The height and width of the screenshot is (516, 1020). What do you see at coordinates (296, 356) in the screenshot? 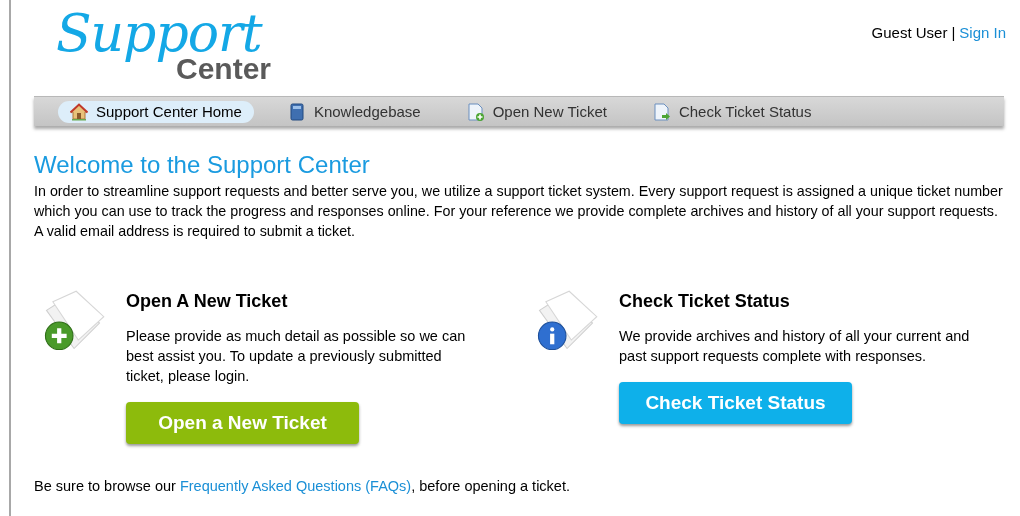
I see `card-description: Please provide as much detail as possible so we can best assist you. To update a previously submitted ticket, please login.` at bounding box center [296, 356].